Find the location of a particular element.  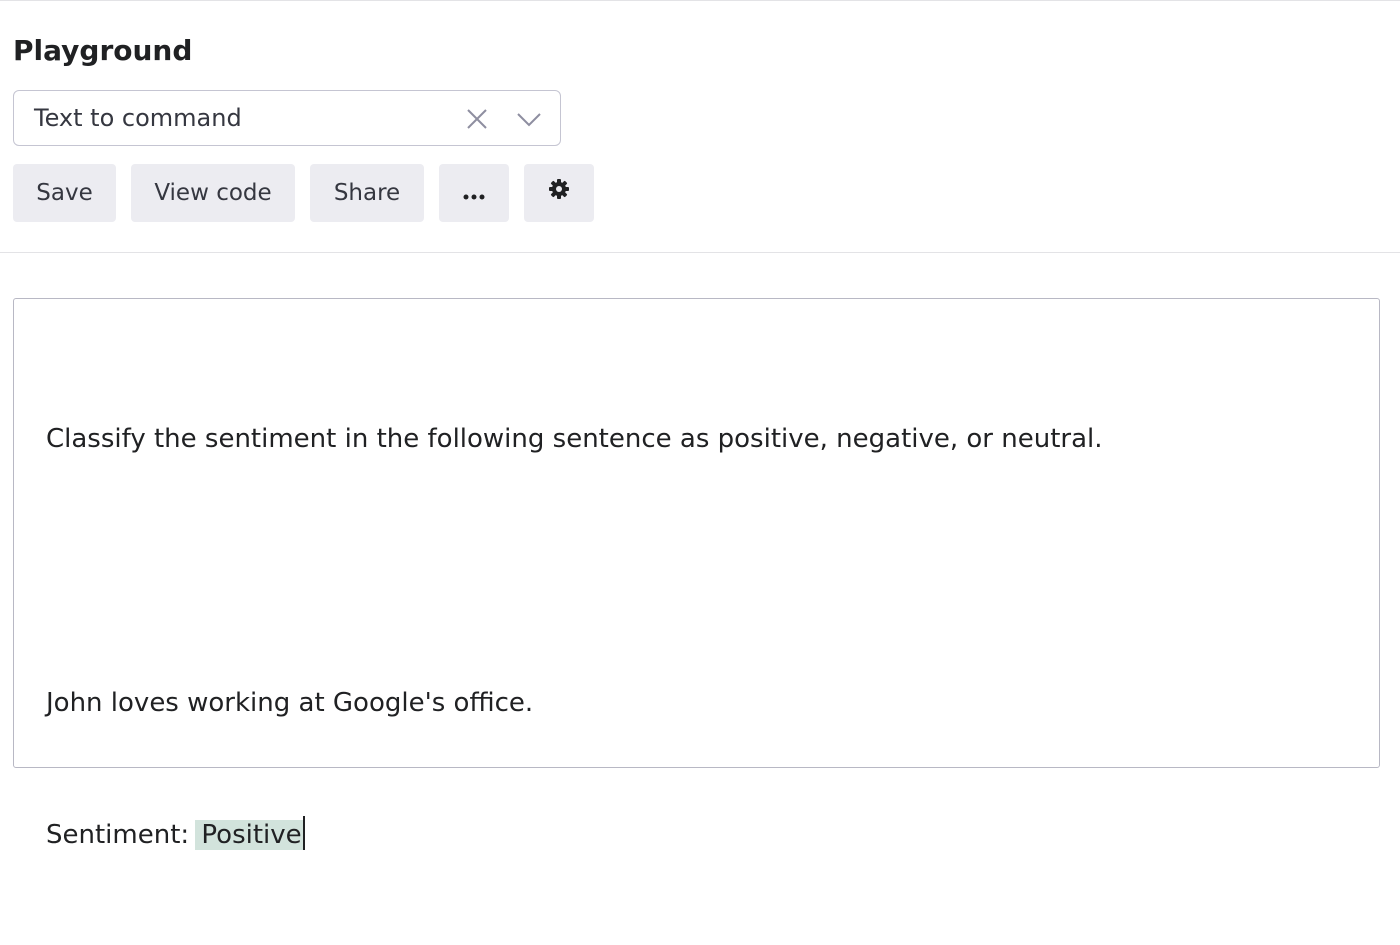

settings-button is located at coordinates (559, 193).